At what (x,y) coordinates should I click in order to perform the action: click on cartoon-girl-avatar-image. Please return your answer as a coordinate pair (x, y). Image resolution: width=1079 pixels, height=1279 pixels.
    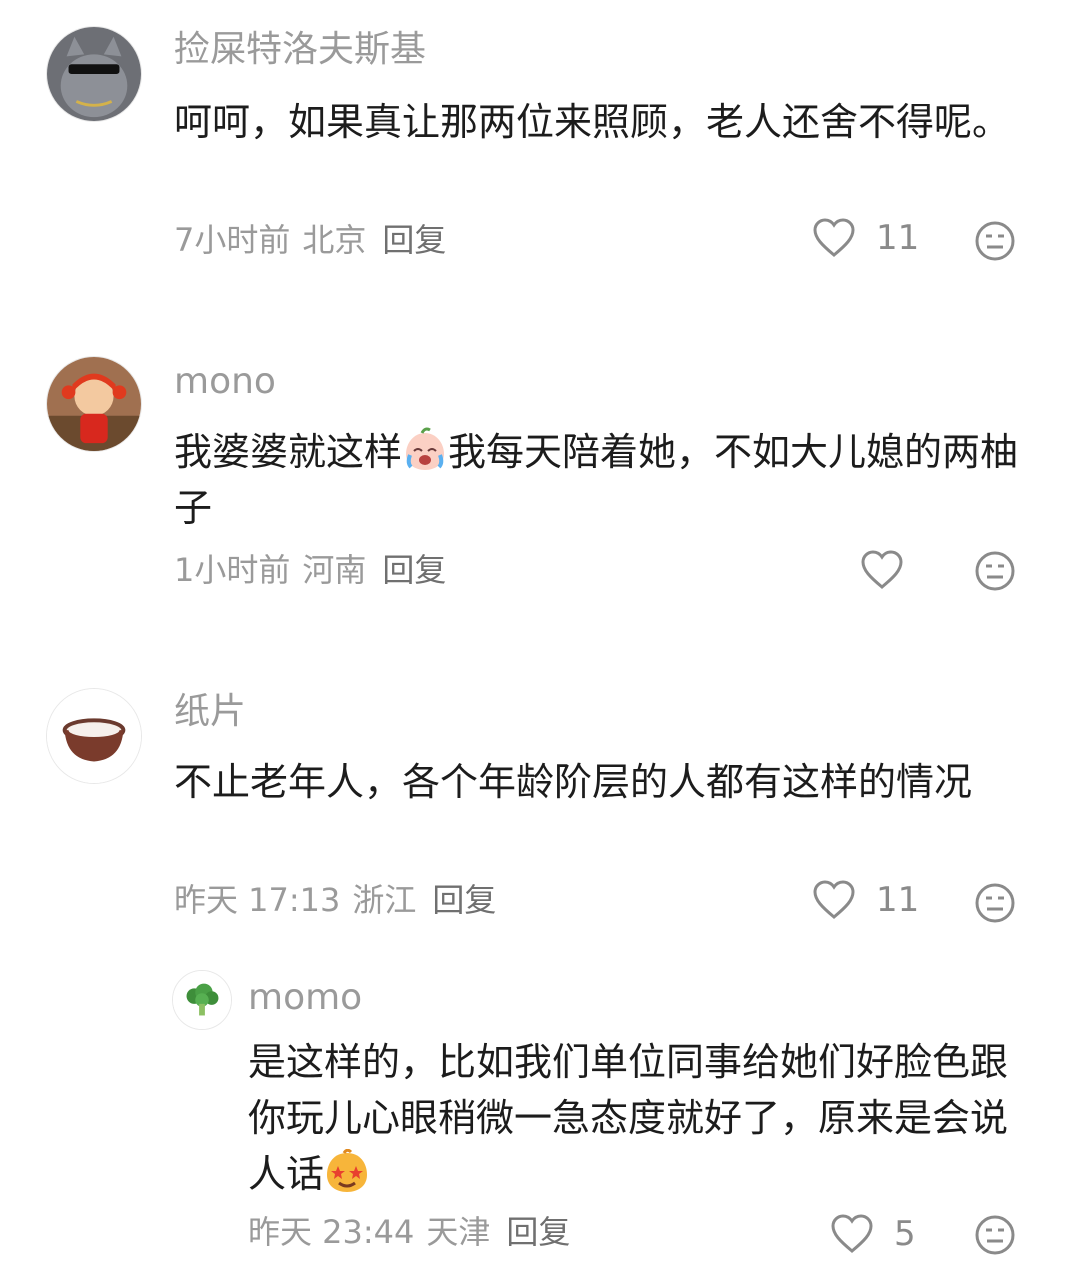
    Looking at the image, I should click on (94, 404).